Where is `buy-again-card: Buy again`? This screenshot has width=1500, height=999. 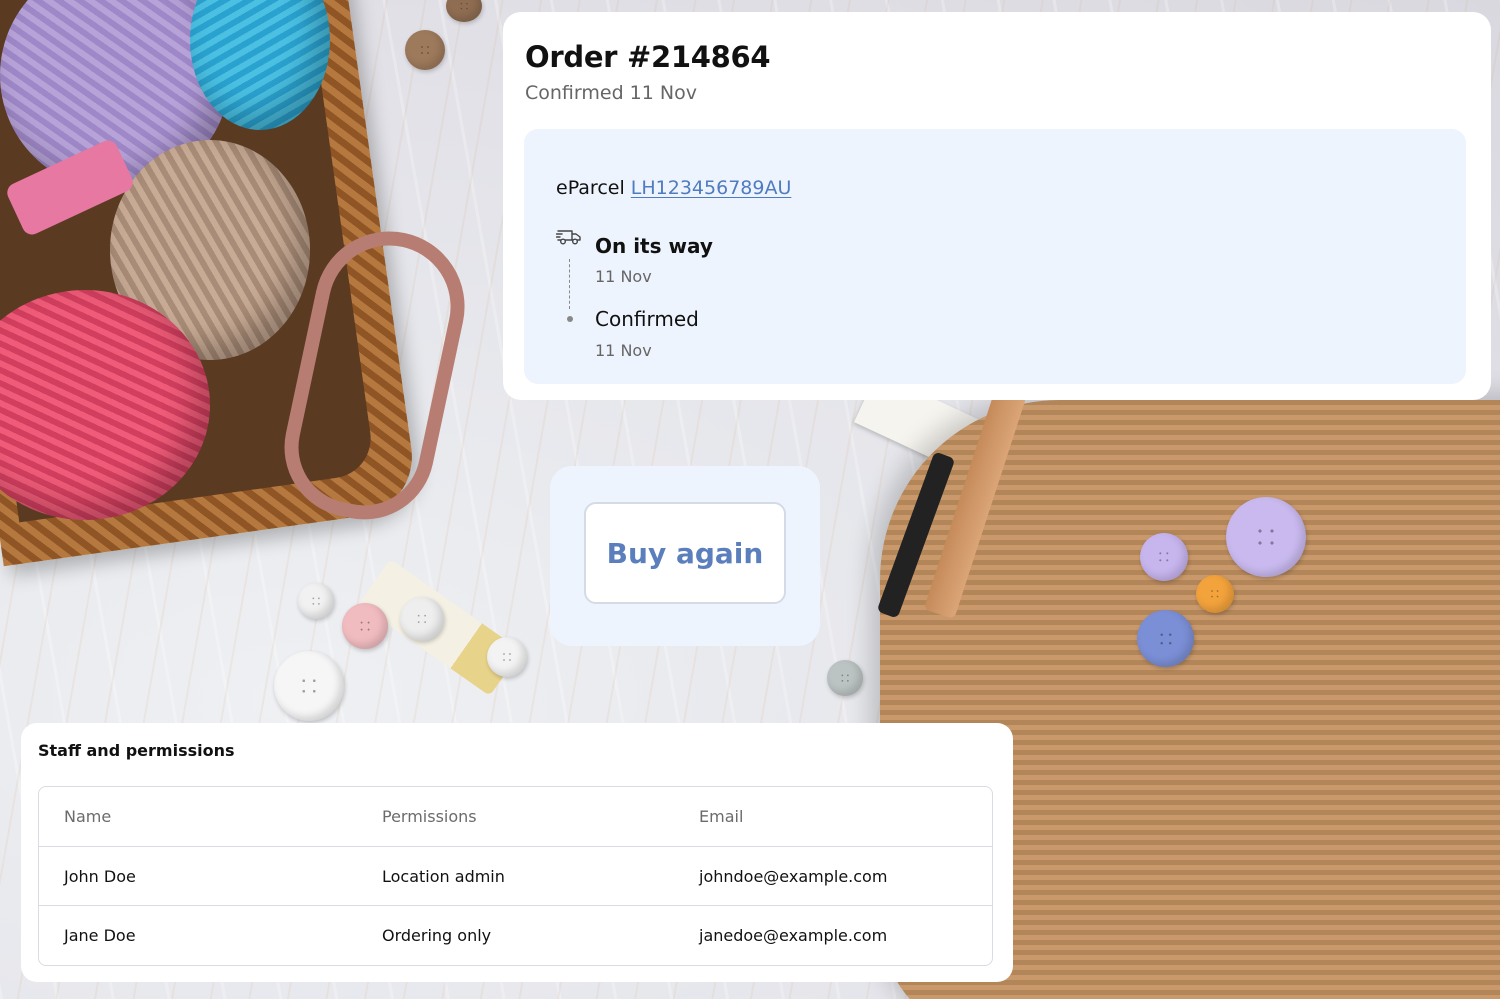
buy-again-card: Buy again is located at coordinates (685, 556).